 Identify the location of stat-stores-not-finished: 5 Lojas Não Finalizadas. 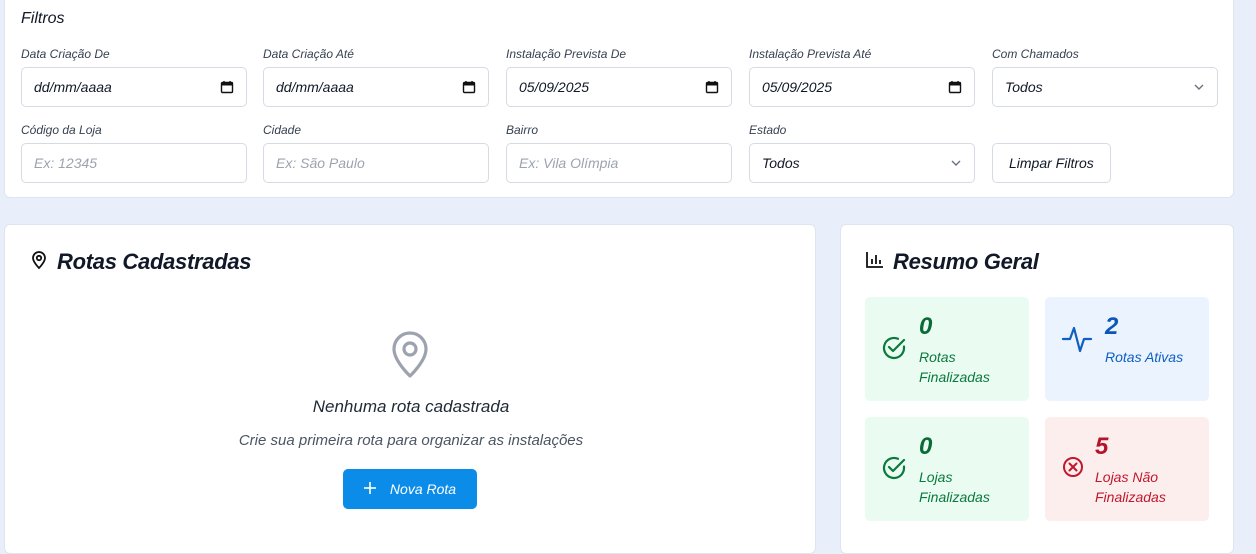
(1127, 469).